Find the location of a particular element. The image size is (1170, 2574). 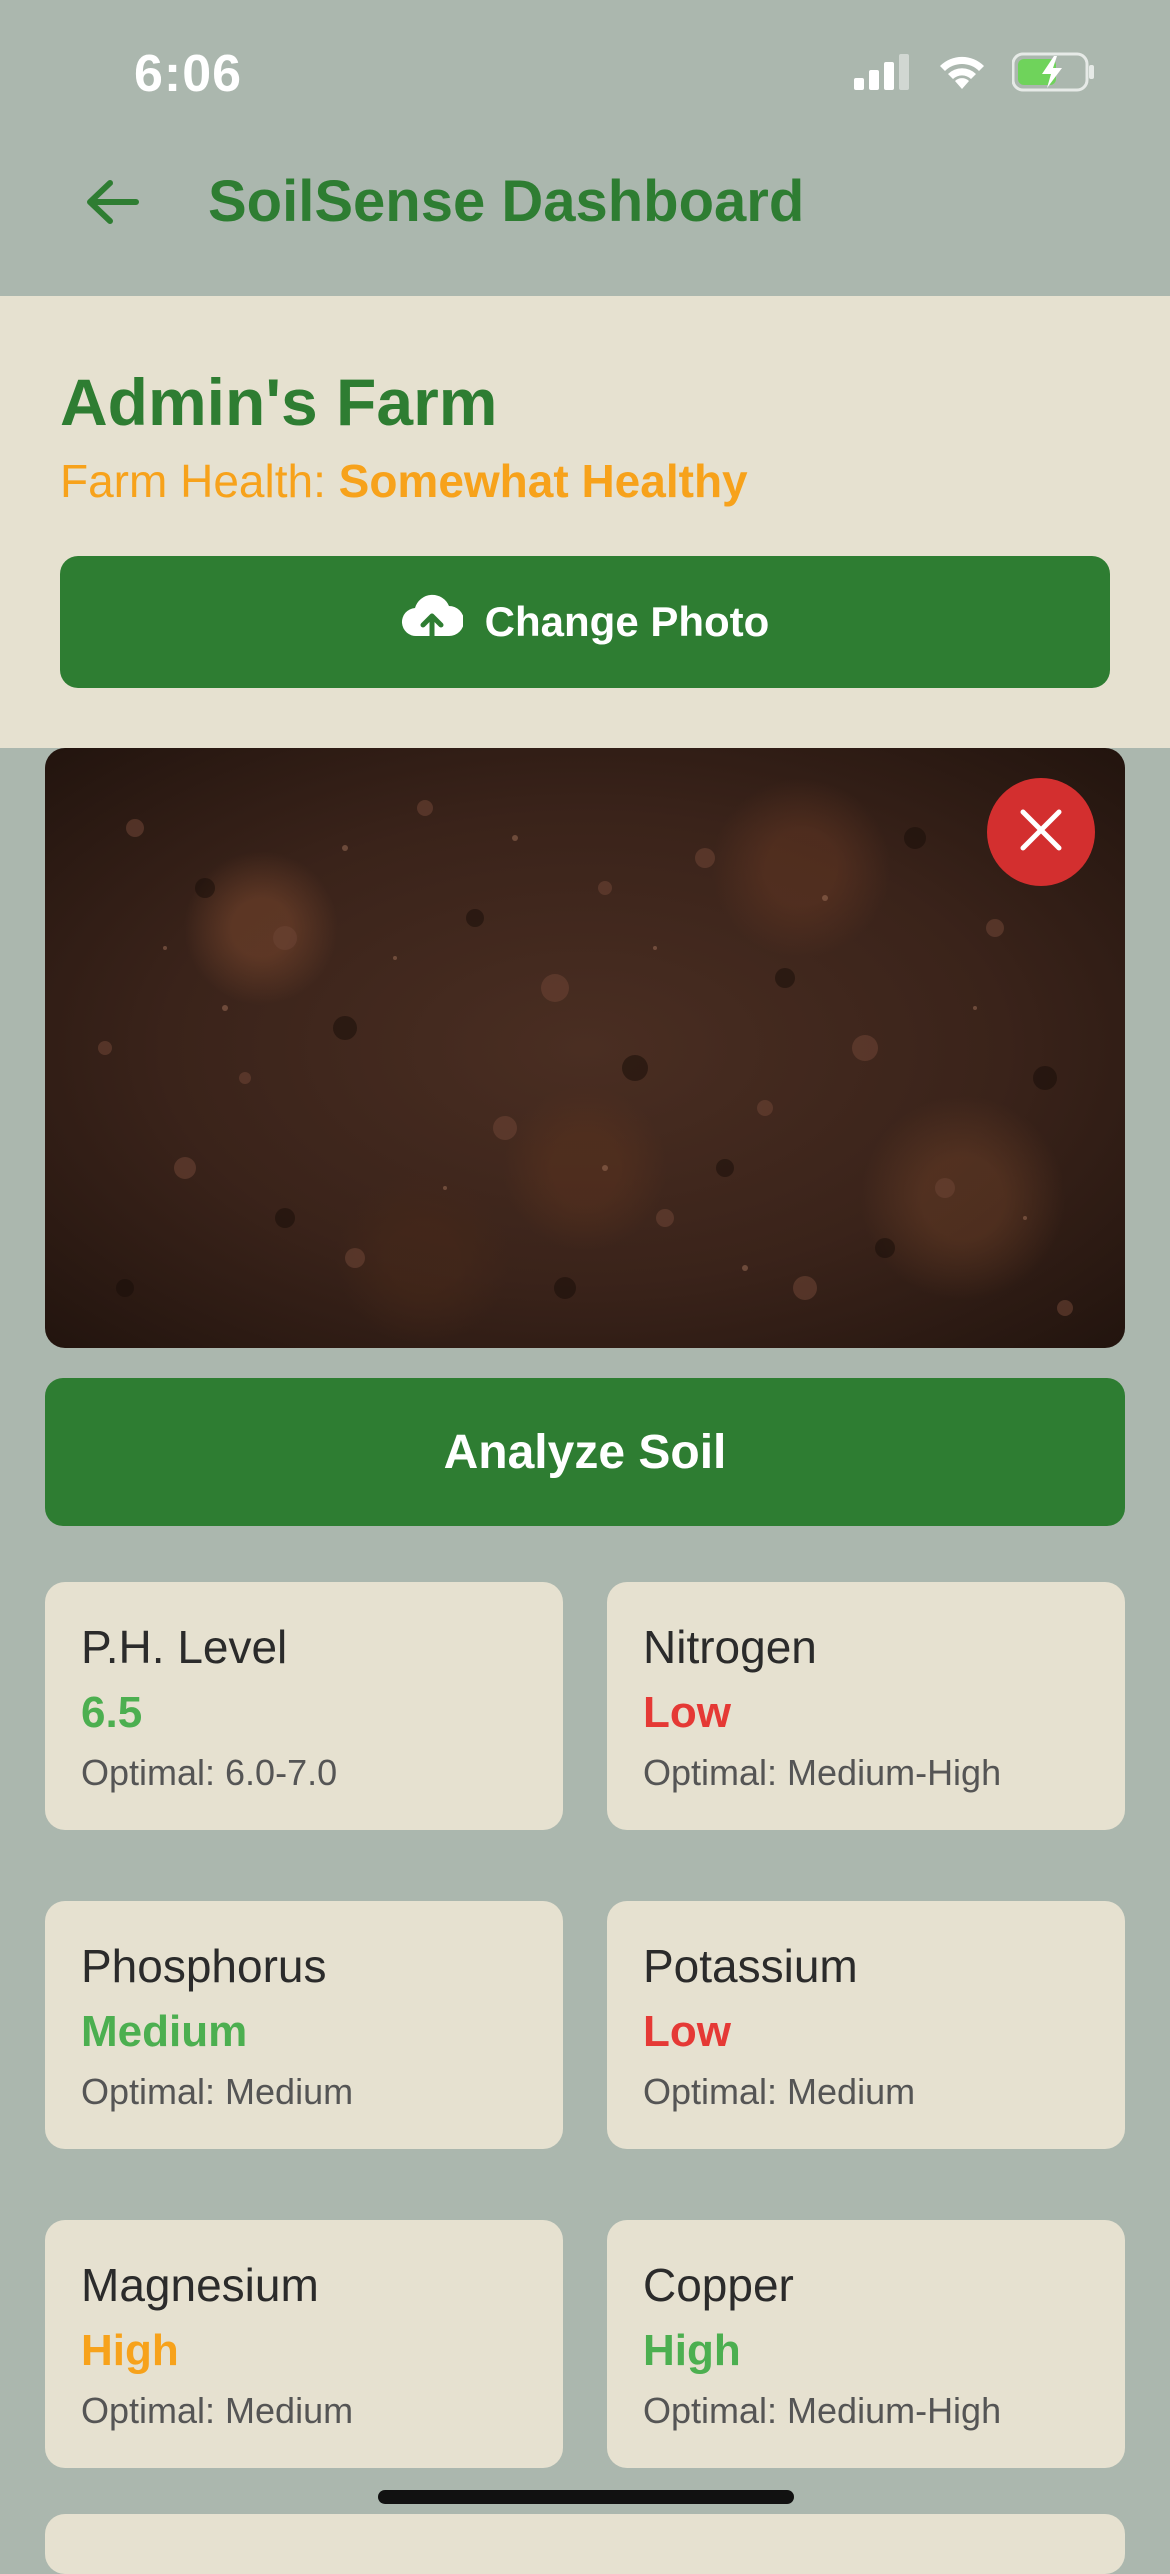

page-title: SoilSense Dashboard is located at coordinates (506, 201).